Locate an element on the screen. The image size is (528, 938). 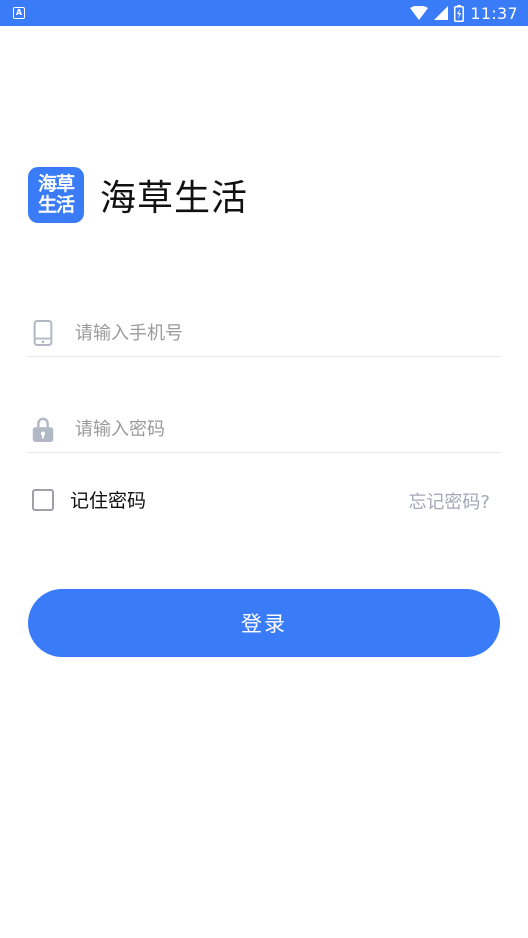
remember-label: 记住密码 is located at coordinates (108, 501).